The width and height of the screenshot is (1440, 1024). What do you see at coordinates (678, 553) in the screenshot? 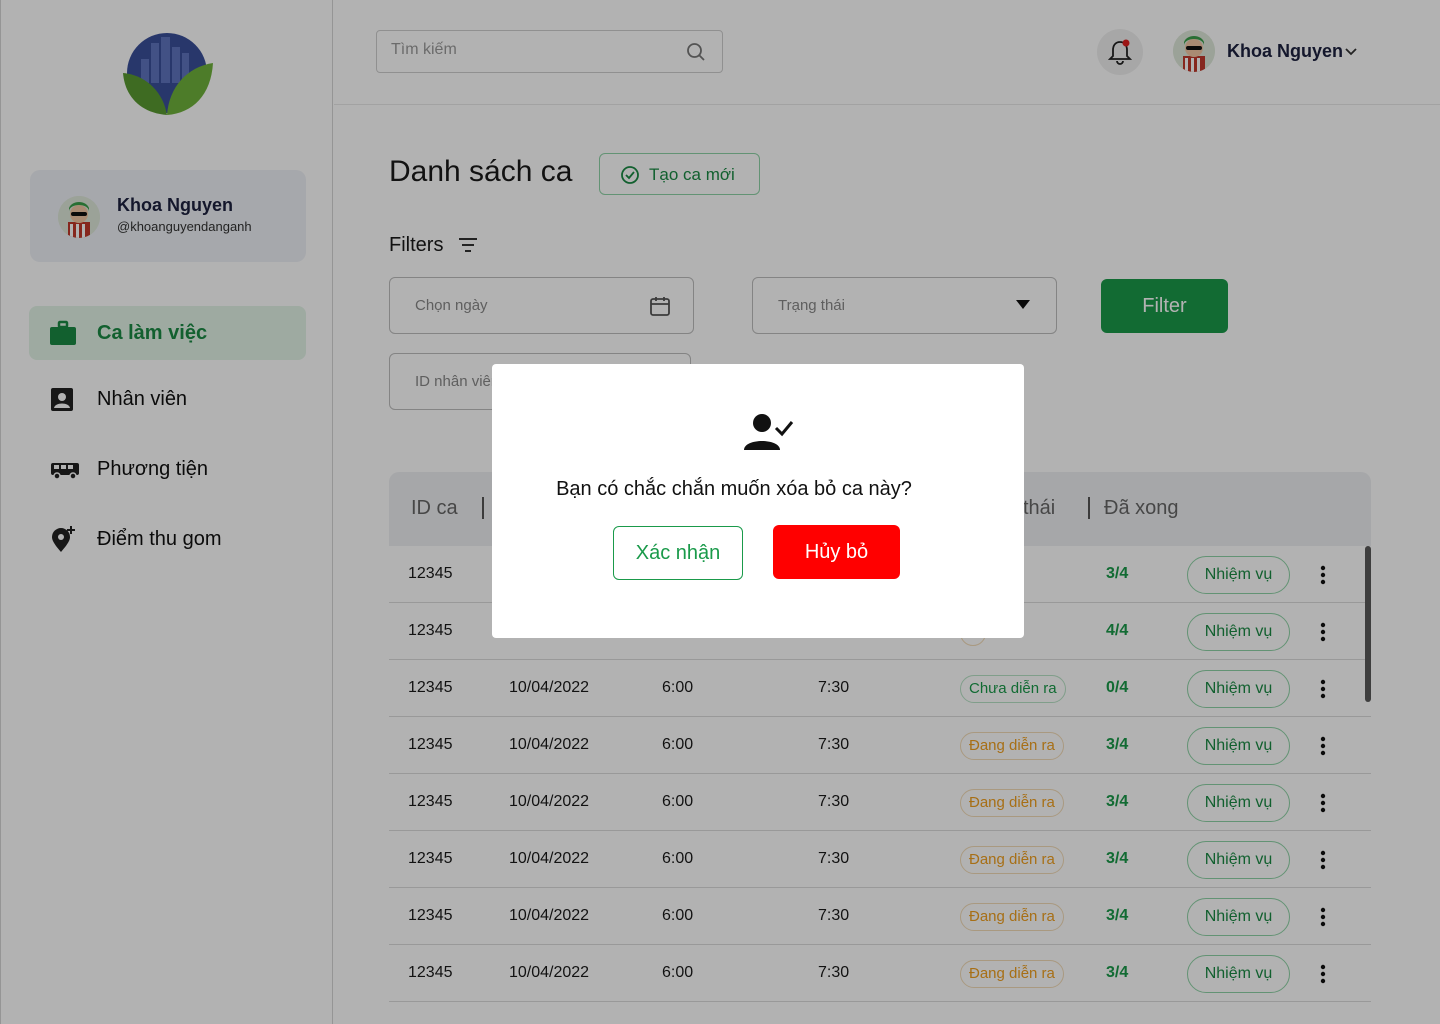
I see `confirm-button: Xác nhận` at bounding box center [678, 553].